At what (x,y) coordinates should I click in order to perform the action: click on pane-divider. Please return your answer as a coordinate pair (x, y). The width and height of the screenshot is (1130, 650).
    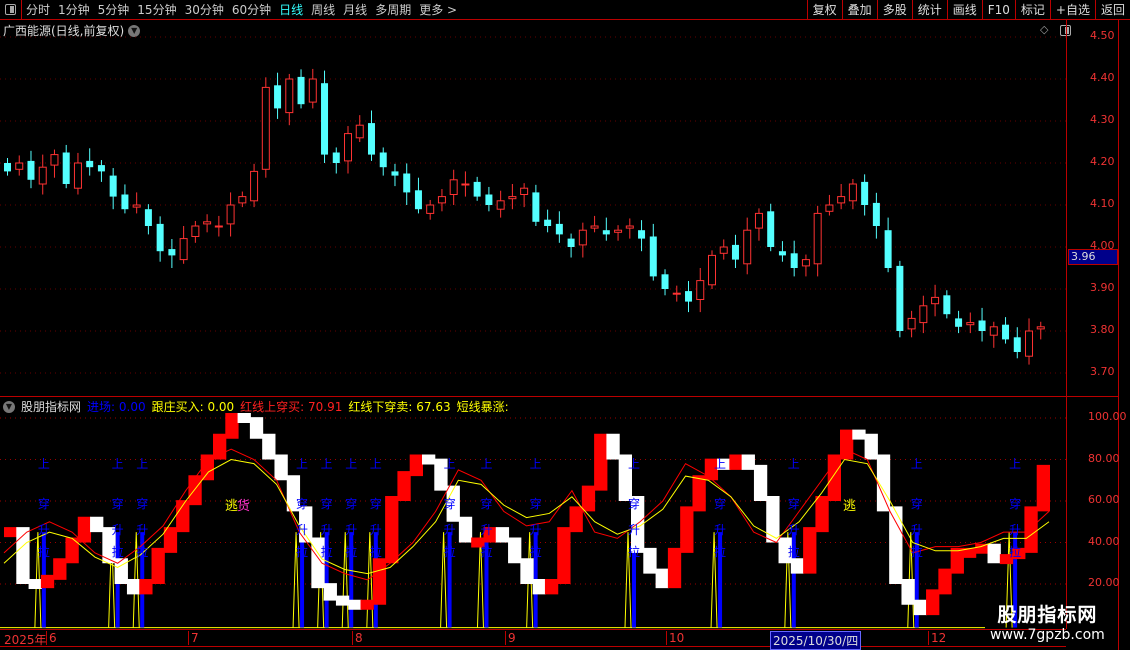
    Looking at the image, I should click on (559, 396).